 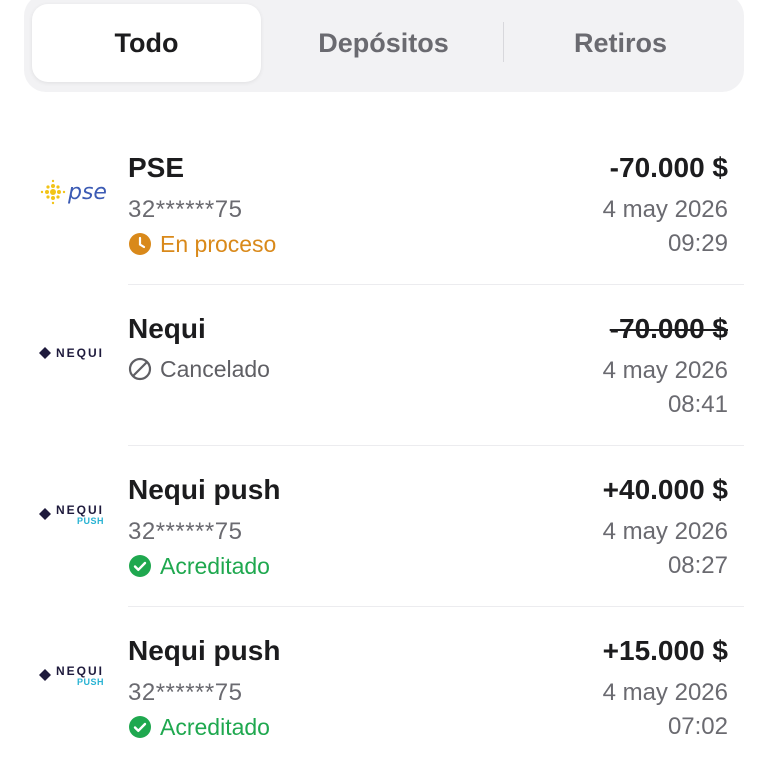 I want to click on pse-sun-icon, so click(x=53, y=192).